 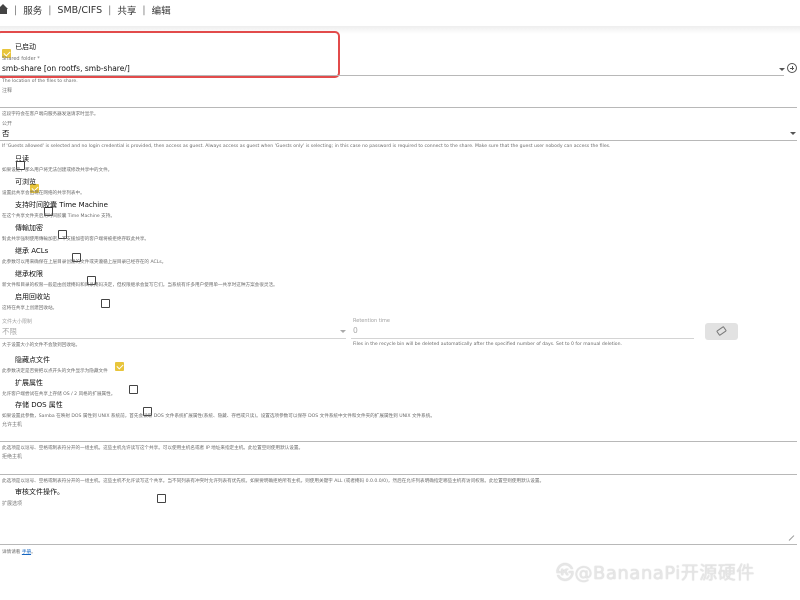 What do you see at coordinates (343, 331) in the screenshot?
I see `max-file-size-dropdown-icon` at bounding box center [343, 331].